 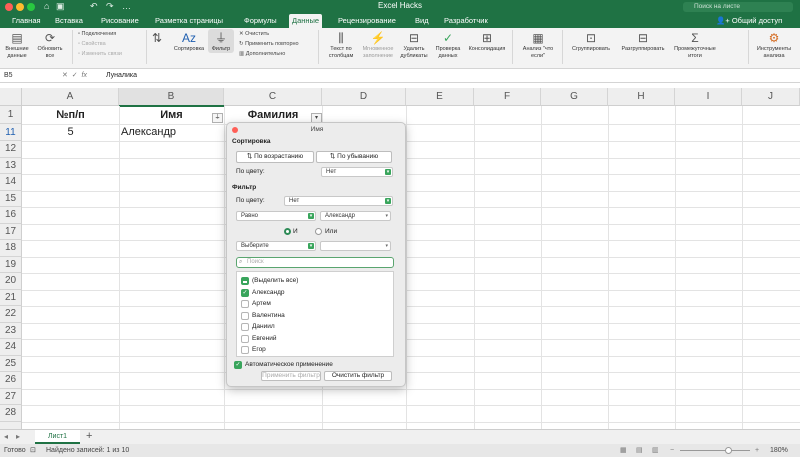 I want to click on sort-color-select: Нет ▾, so click(x=357, y=172).